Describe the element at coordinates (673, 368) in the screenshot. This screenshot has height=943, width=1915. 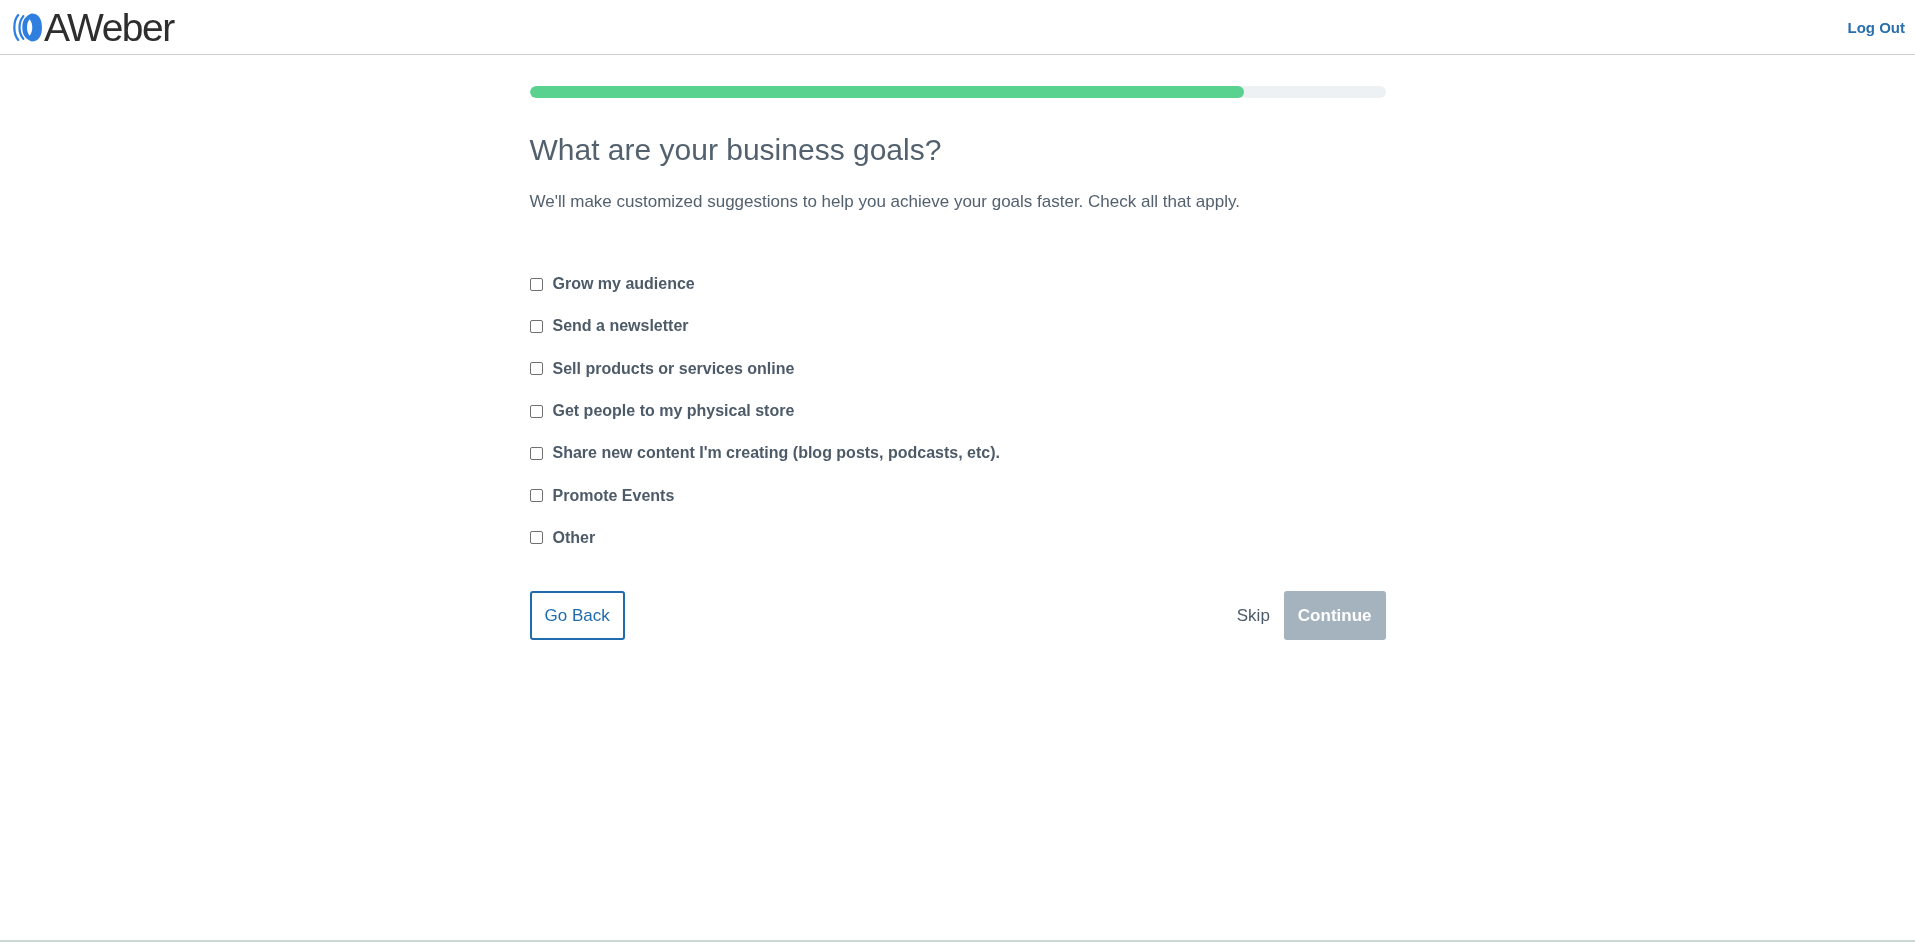
I see `goal-label: Sell products or services online` at that location.